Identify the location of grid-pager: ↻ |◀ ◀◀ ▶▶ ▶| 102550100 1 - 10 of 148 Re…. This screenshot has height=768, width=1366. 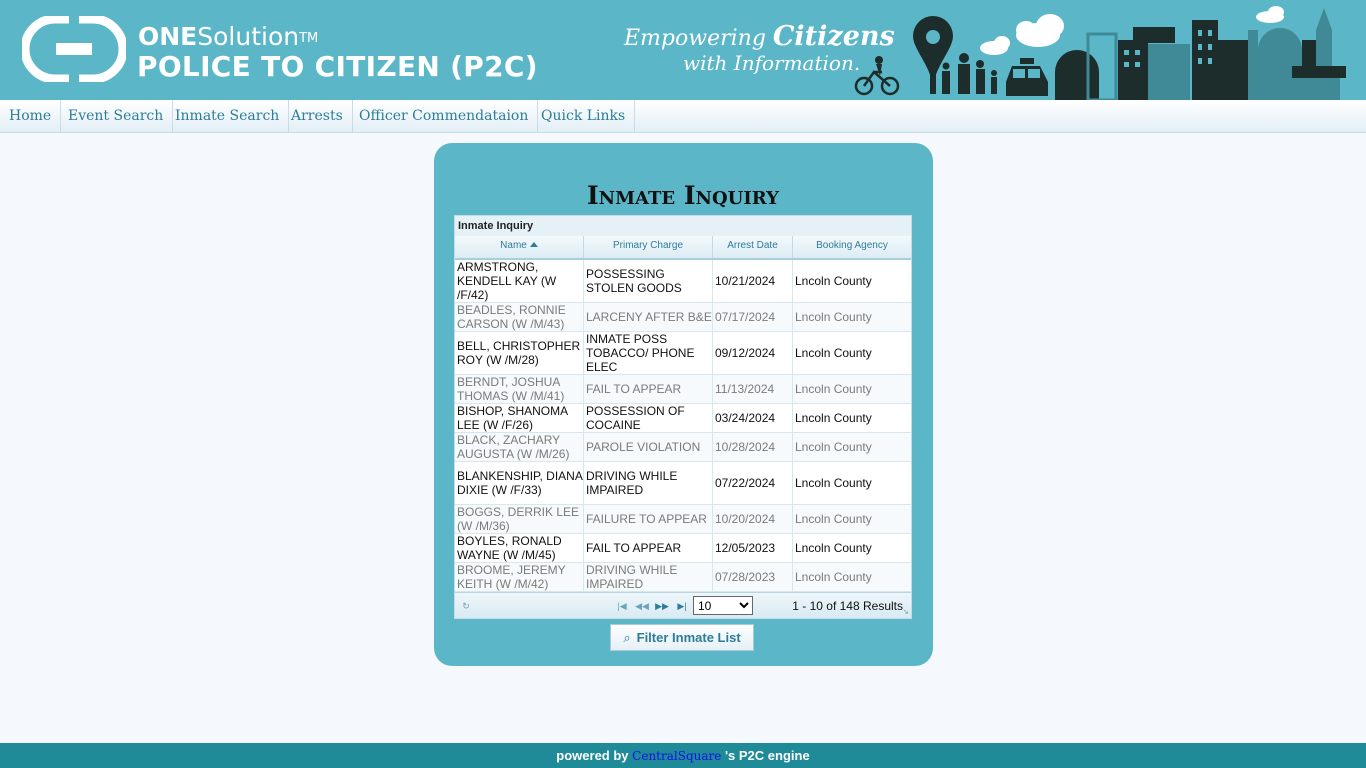
(683, 605).